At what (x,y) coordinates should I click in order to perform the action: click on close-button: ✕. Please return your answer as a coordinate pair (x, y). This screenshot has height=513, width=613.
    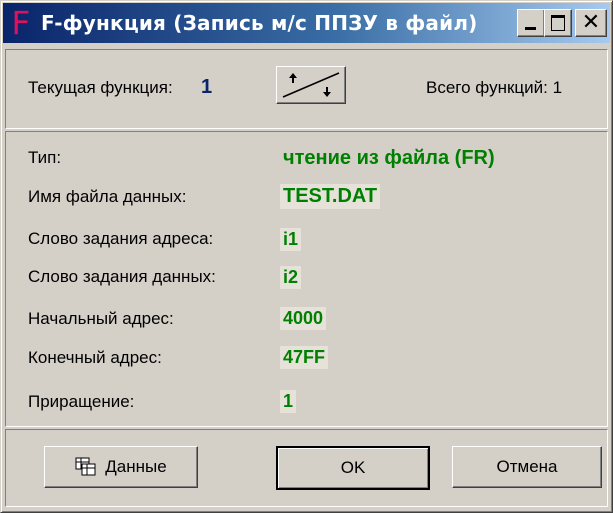
    Looking at the image, I should click on (591, 23).